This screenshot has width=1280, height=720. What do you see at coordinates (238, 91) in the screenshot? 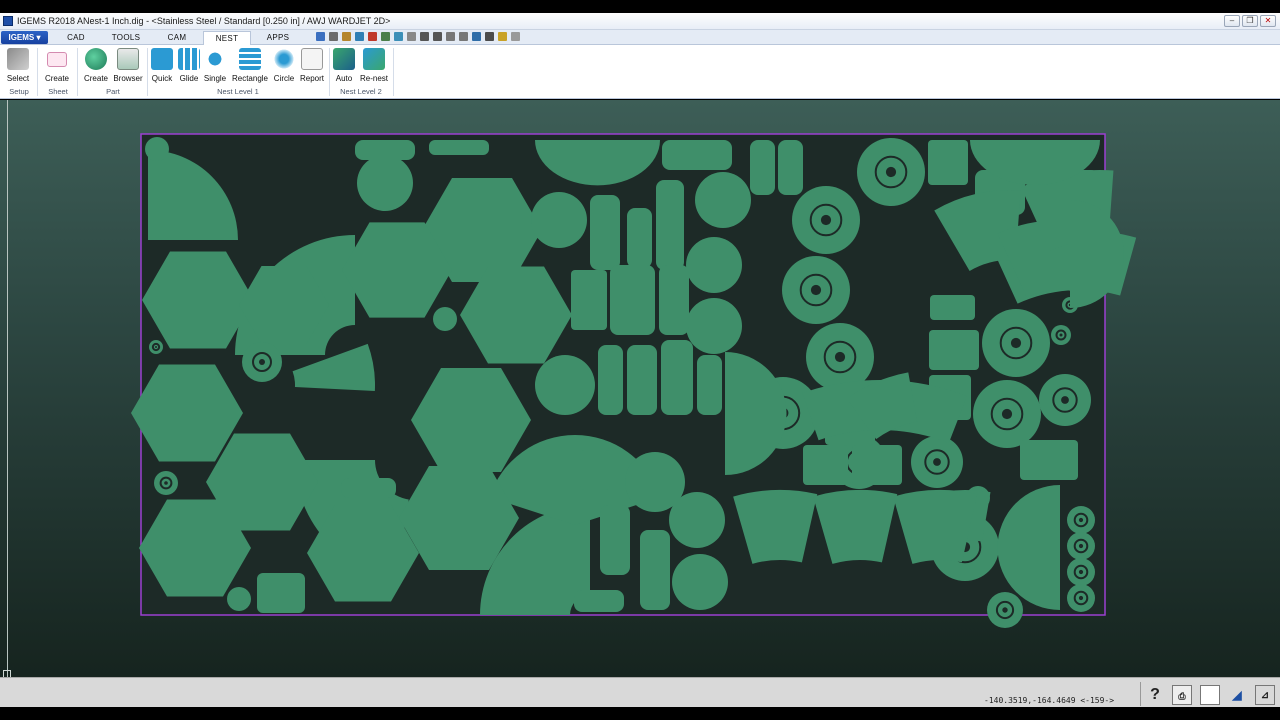
I see `group-nest1-label: Nest Level 1` at bounding box center [238, 91].